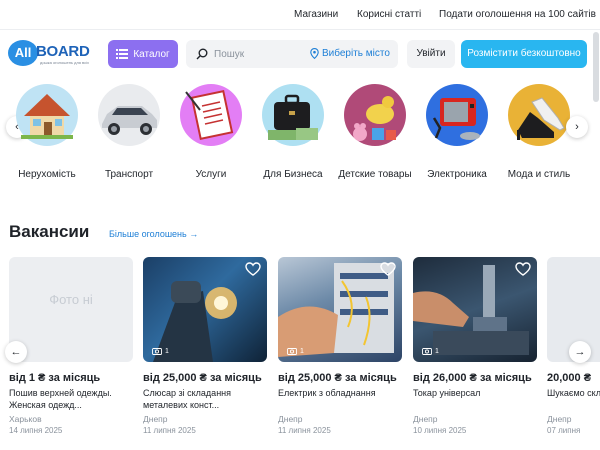 This screenshot has width=600, height=450. I want to click on toys-icon, so click(375, 115).